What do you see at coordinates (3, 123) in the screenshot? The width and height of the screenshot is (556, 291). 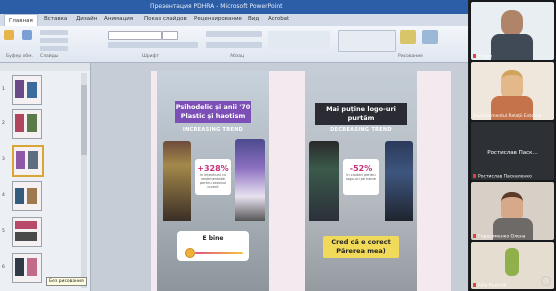 I see `slide-number: 2` at bounding box center [3, 123].